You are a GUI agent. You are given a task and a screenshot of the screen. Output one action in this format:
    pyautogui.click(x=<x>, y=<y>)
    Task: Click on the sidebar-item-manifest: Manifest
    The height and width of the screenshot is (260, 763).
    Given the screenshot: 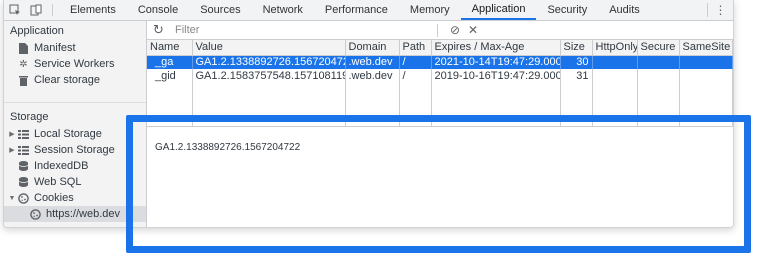 What is the action you would take?
    pyautogui.click(x=75, y=48)
    